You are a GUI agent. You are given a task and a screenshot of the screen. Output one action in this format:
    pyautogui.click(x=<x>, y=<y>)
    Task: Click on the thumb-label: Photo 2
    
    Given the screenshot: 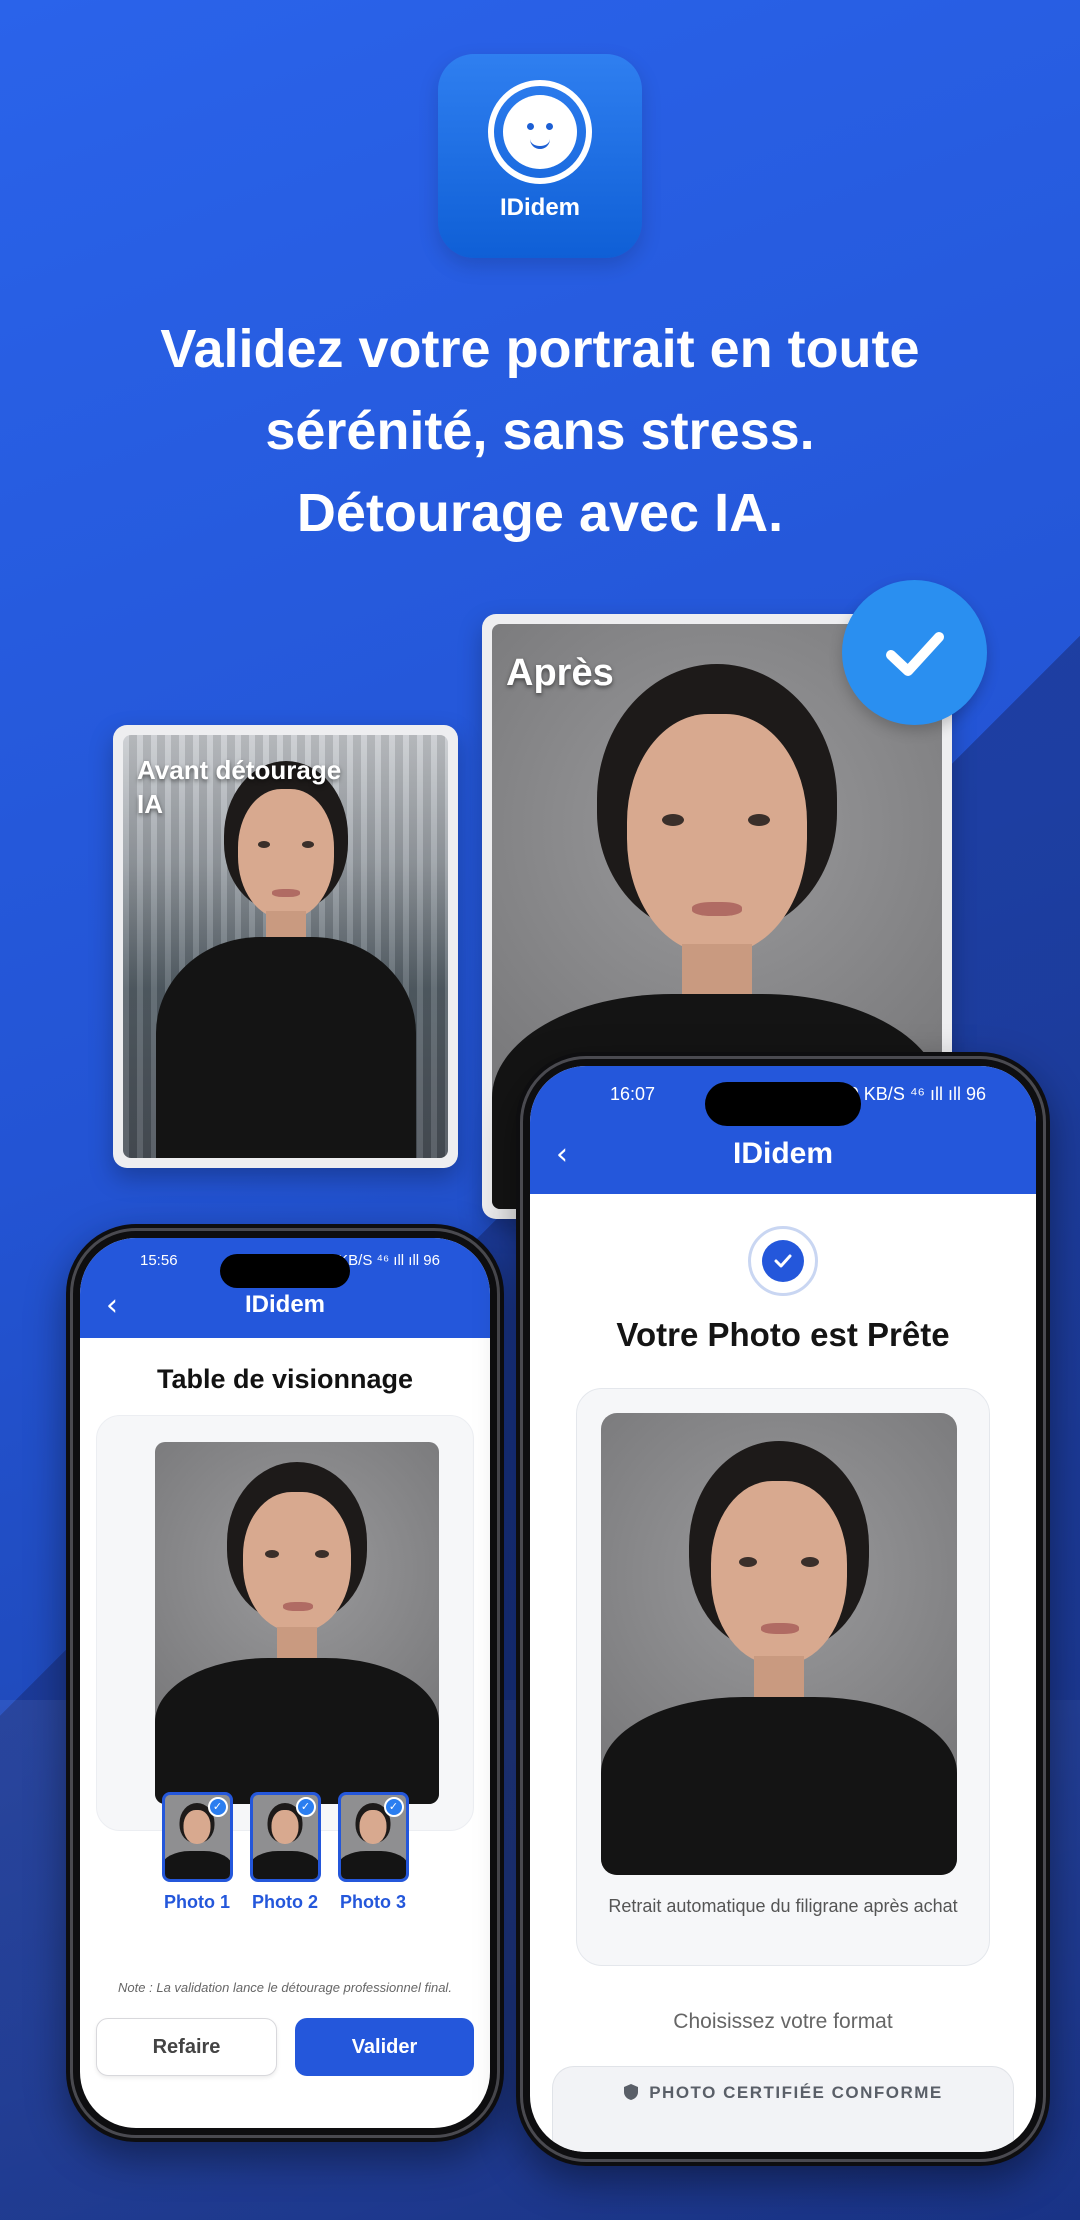 What is the action you would take?
    pyautogui.click(x=285, y=1902)
    